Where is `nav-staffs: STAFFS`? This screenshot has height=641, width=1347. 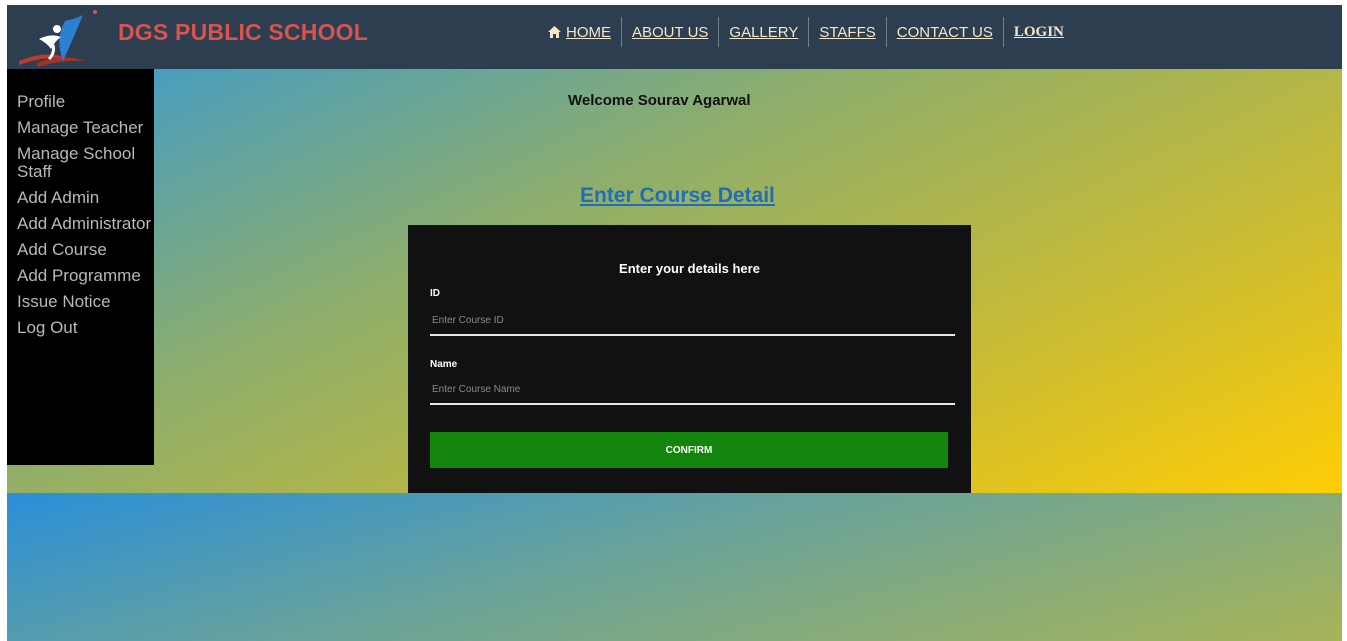
nav-staffs: STAFFS is located at coordinates (848, 32).